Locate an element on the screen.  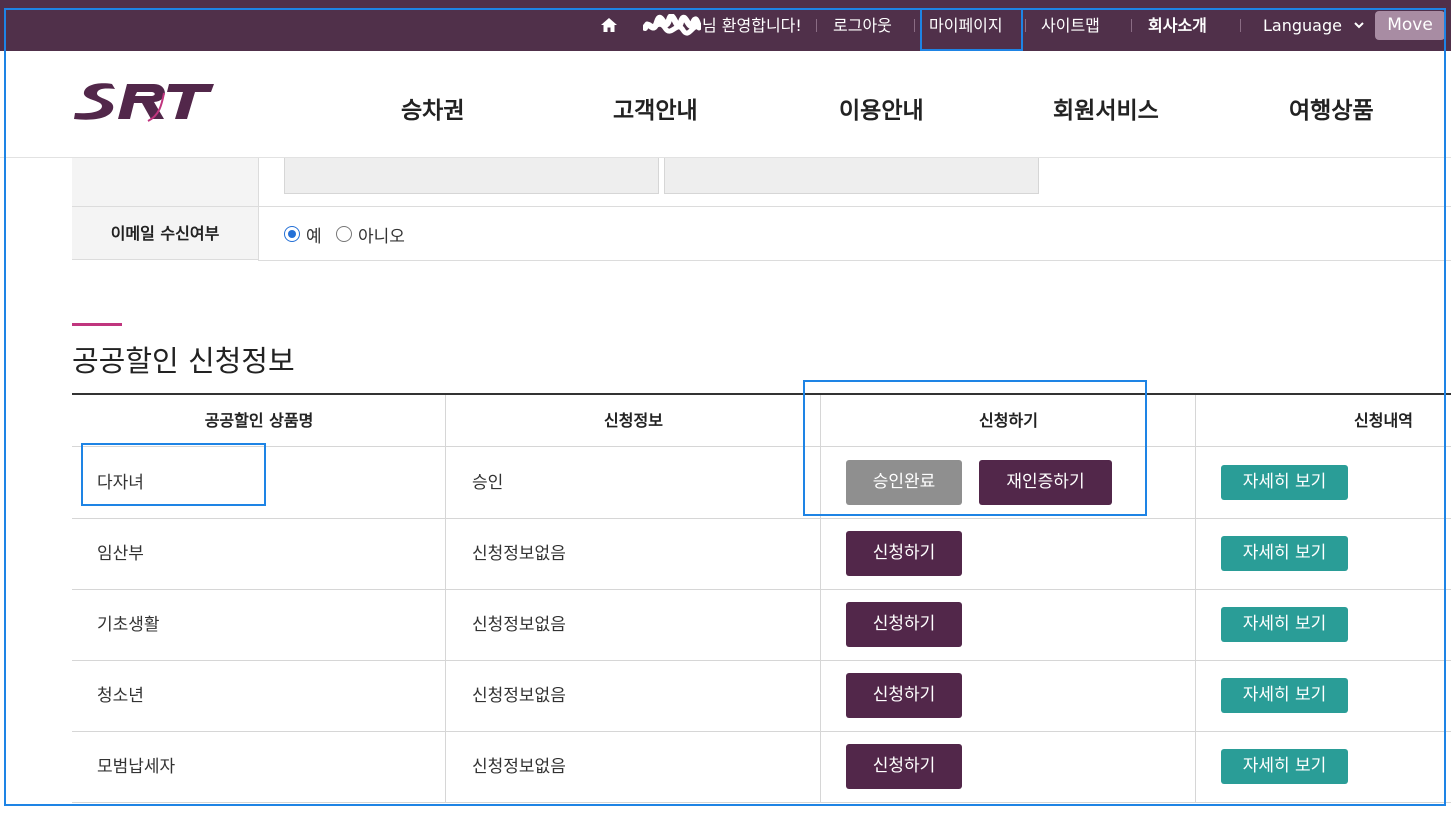
product-name-highlight-box is located at coordinates (173, 474).